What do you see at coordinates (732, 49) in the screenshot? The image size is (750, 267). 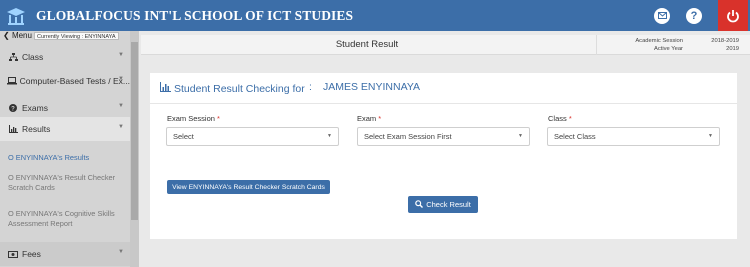 I see `active-year-value: 2019` at bounding box center [732, 49].